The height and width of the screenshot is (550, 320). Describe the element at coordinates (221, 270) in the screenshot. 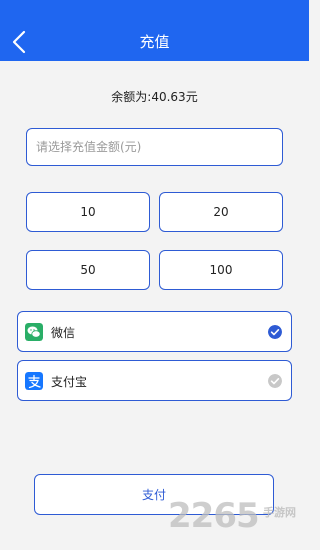

I see `amount-option-100: 100` at that location.